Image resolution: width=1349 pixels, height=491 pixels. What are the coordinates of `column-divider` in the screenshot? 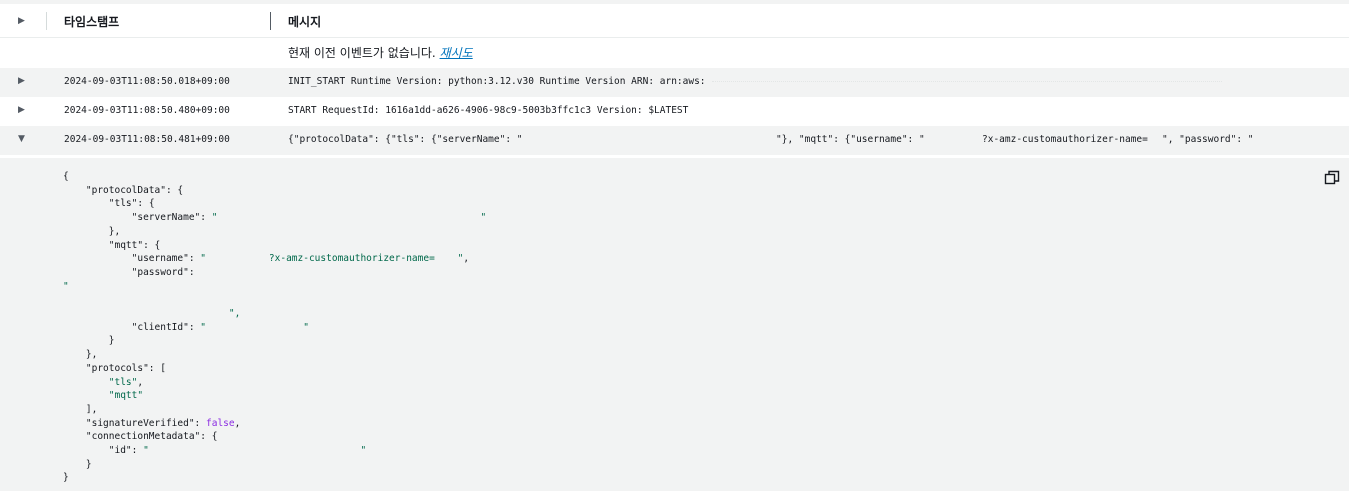 It's located at (46, 21).